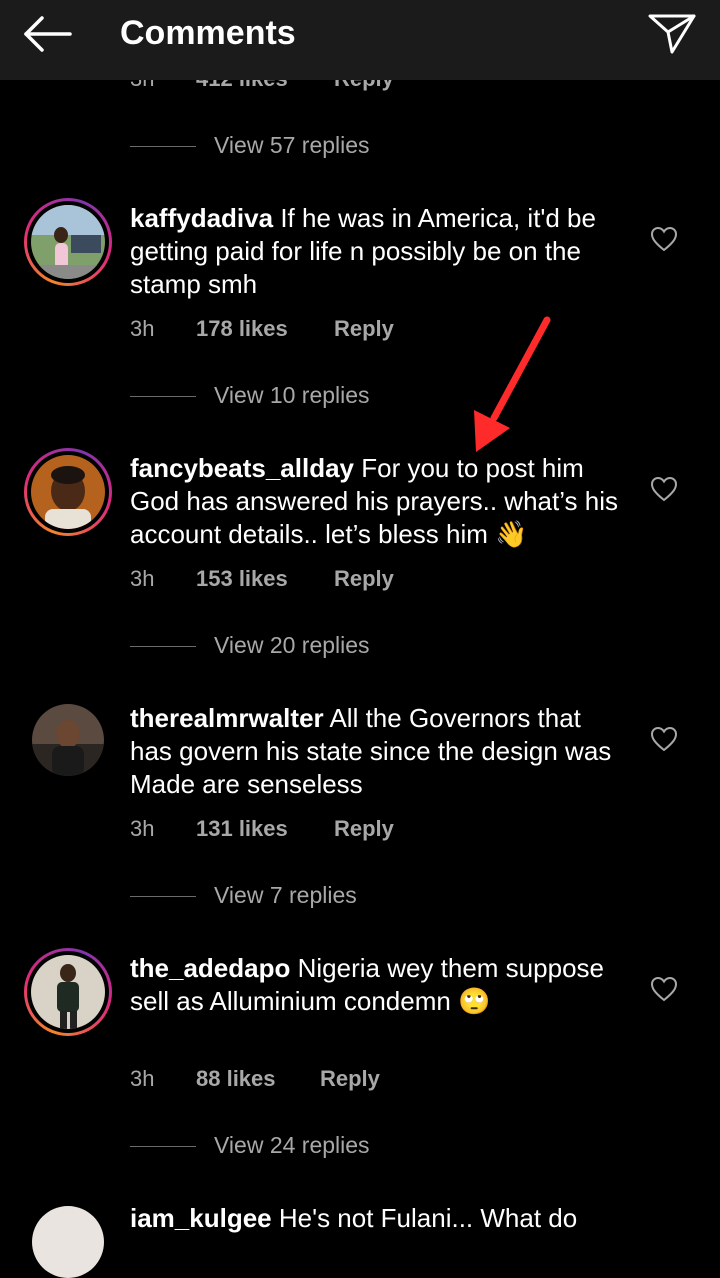 This screenshot has width=720, height=1278. What do you see at coordinates (210, 968) in the screenshot?
I see `comment-username: the_adedapo` at bounding box center [210, 968].